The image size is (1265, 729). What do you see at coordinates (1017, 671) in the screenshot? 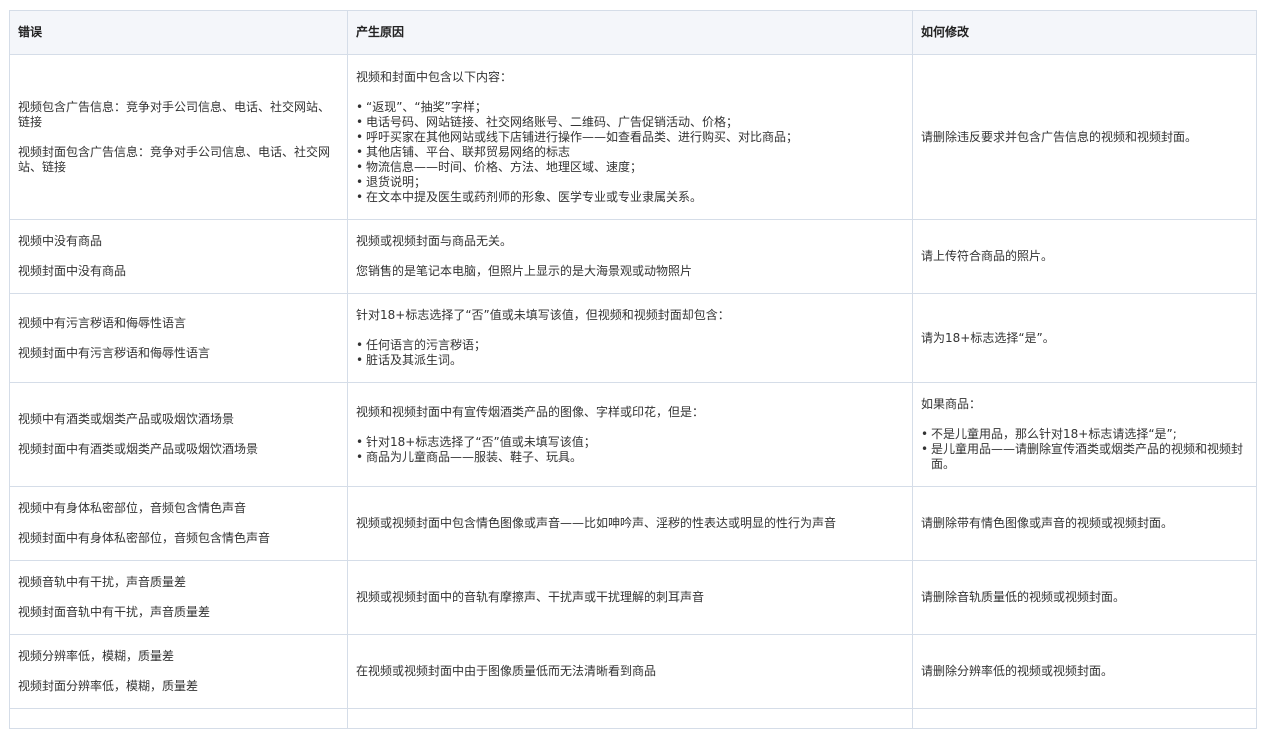
I see `fix-text: 请删除分辨率低的视频或视频封面。` at bounding box center [1017, 671].